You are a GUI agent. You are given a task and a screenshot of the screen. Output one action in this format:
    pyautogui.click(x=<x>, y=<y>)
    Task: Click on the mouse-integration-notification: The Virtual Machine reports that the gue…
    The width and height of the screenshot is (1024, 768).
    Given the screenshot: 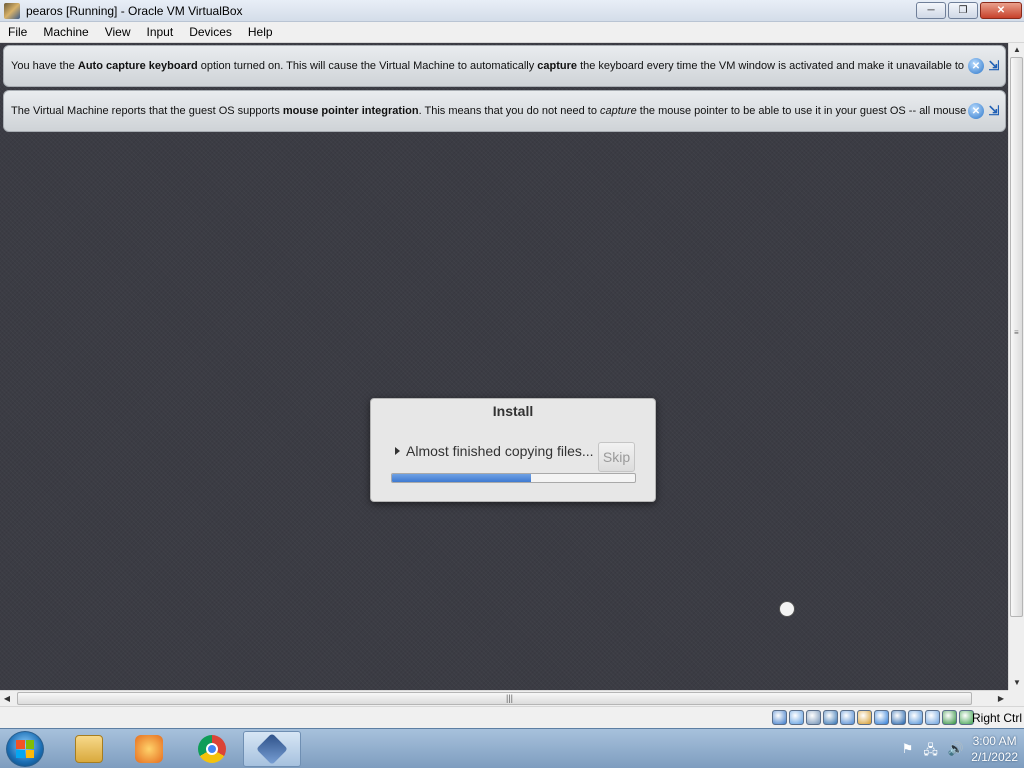 What is the action you would take?
    pyautogui.click(x=504, y=111)
    